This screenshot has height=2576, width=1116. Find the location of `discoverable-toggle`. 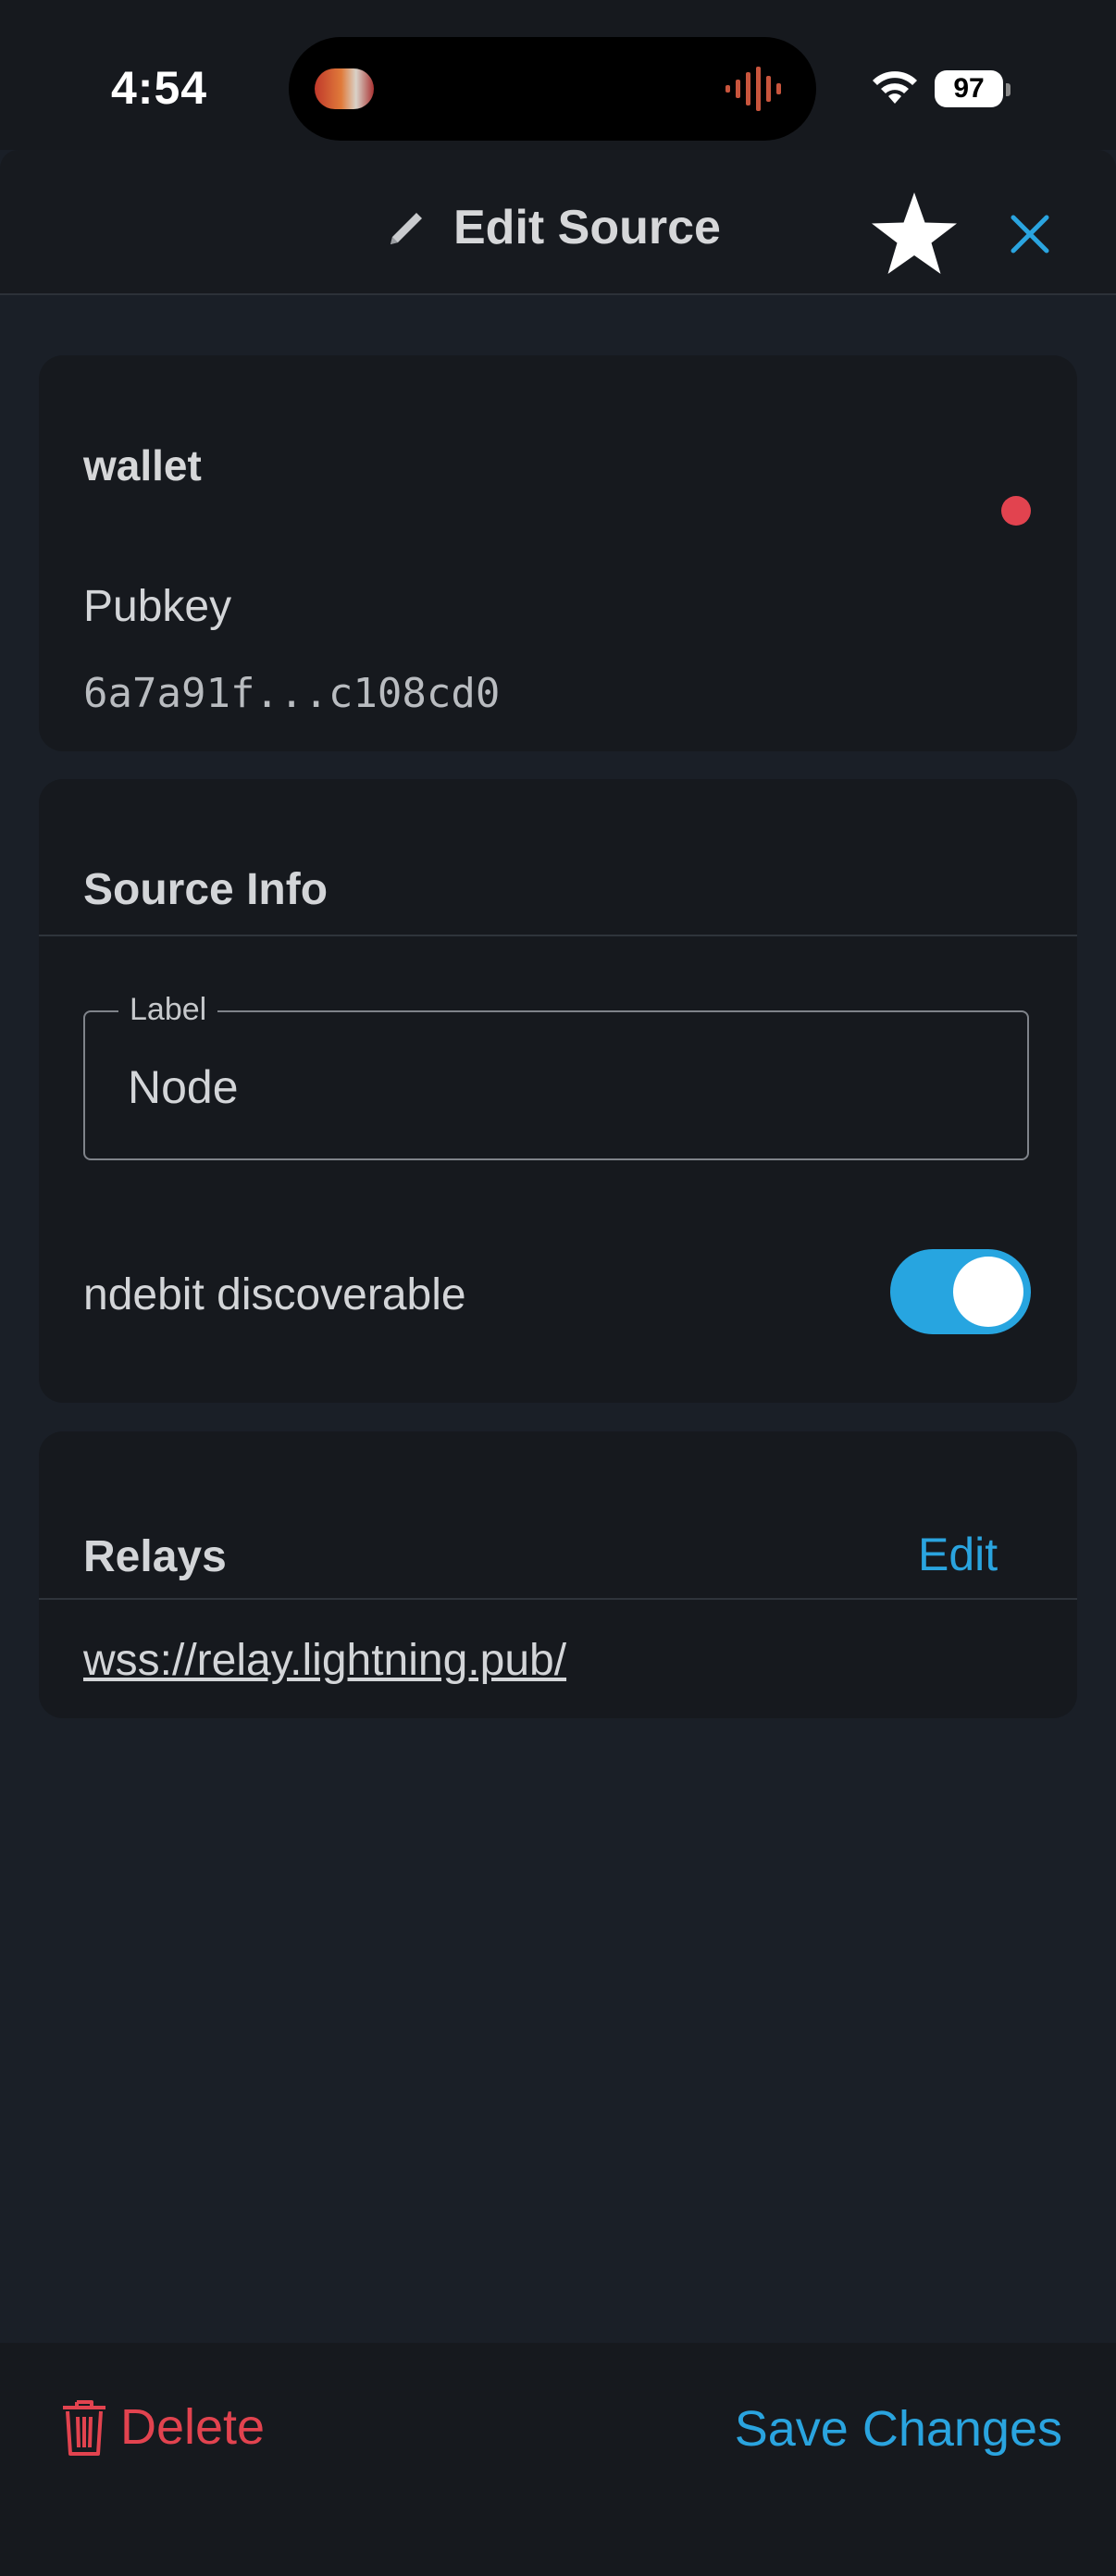

discoverable-toggle is located at coordinates (960, 1292).